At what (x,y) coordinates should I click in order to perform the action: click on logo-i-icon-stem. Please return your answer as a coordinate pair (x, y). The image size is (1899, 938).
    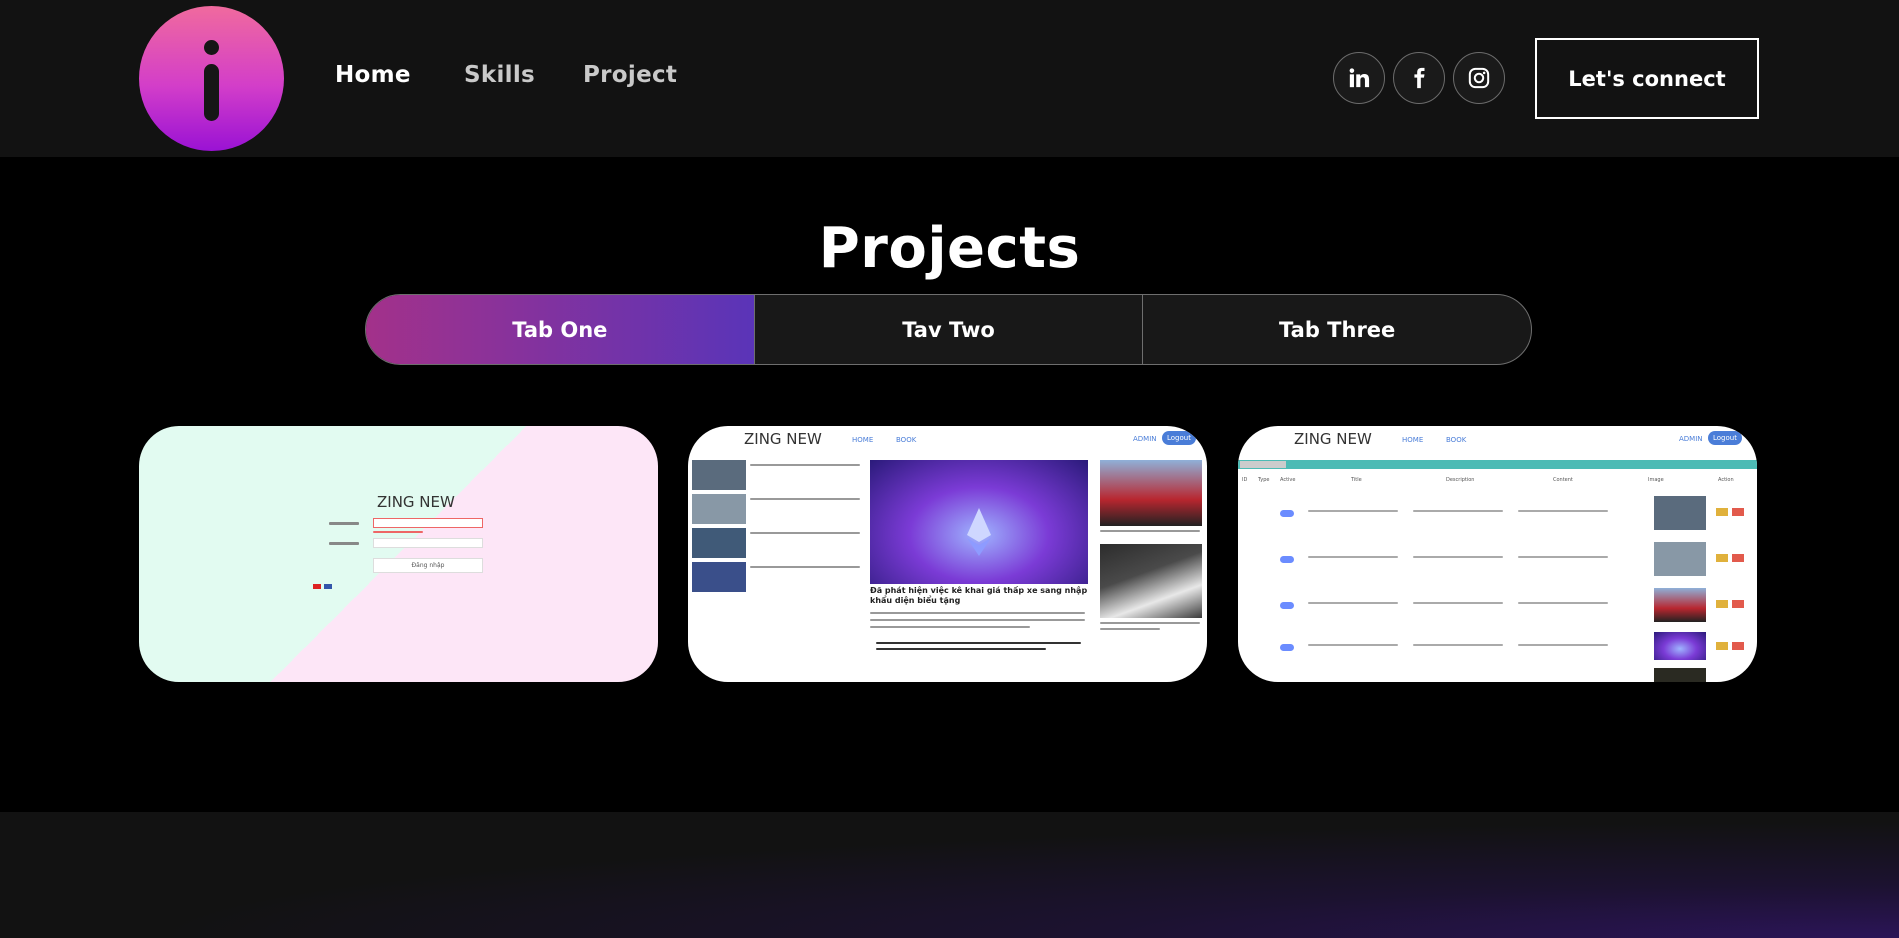
    Looking at the image, I should click on (211, 92).